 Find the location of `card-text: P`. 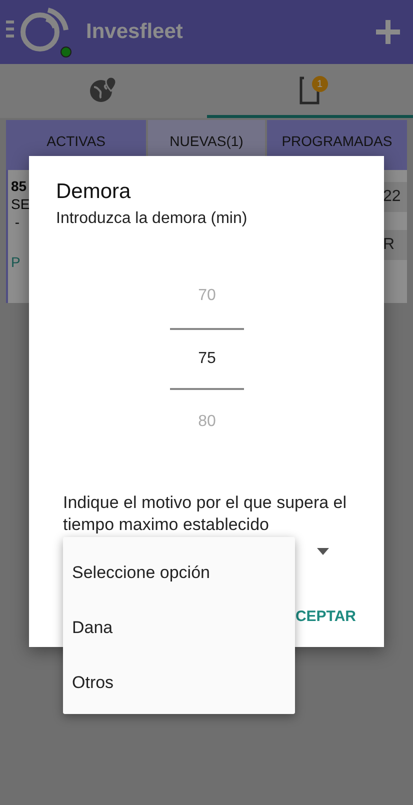

card-text: P is located at coordinates (16, 262).